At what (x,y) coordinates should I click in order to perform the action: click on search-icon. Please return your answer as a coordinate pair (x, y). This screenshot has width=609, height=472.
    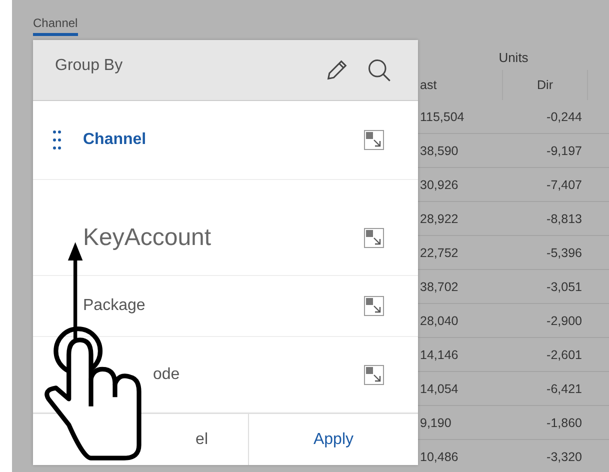
    Looking at the image, I should click on (379, 70).